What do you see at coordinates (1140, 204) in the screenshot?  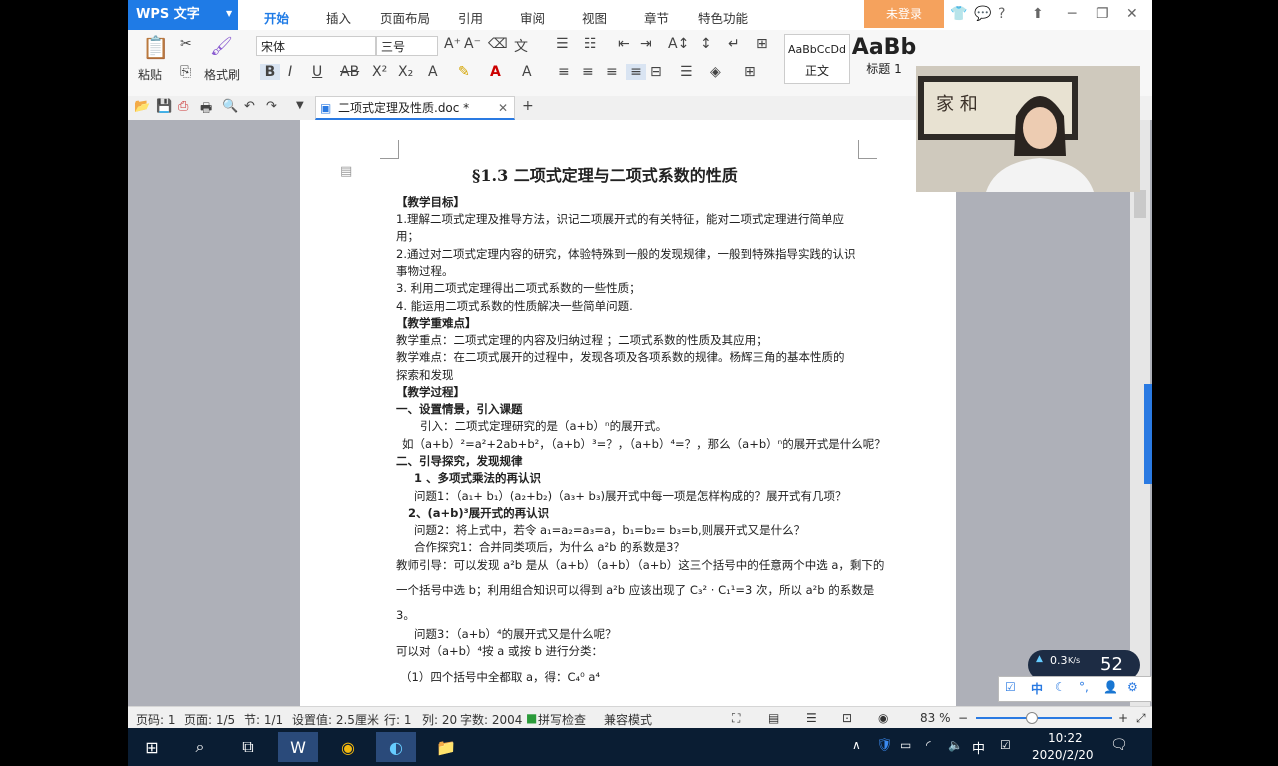 I see `scroll-thumb` at bounding box center [1140, 204].